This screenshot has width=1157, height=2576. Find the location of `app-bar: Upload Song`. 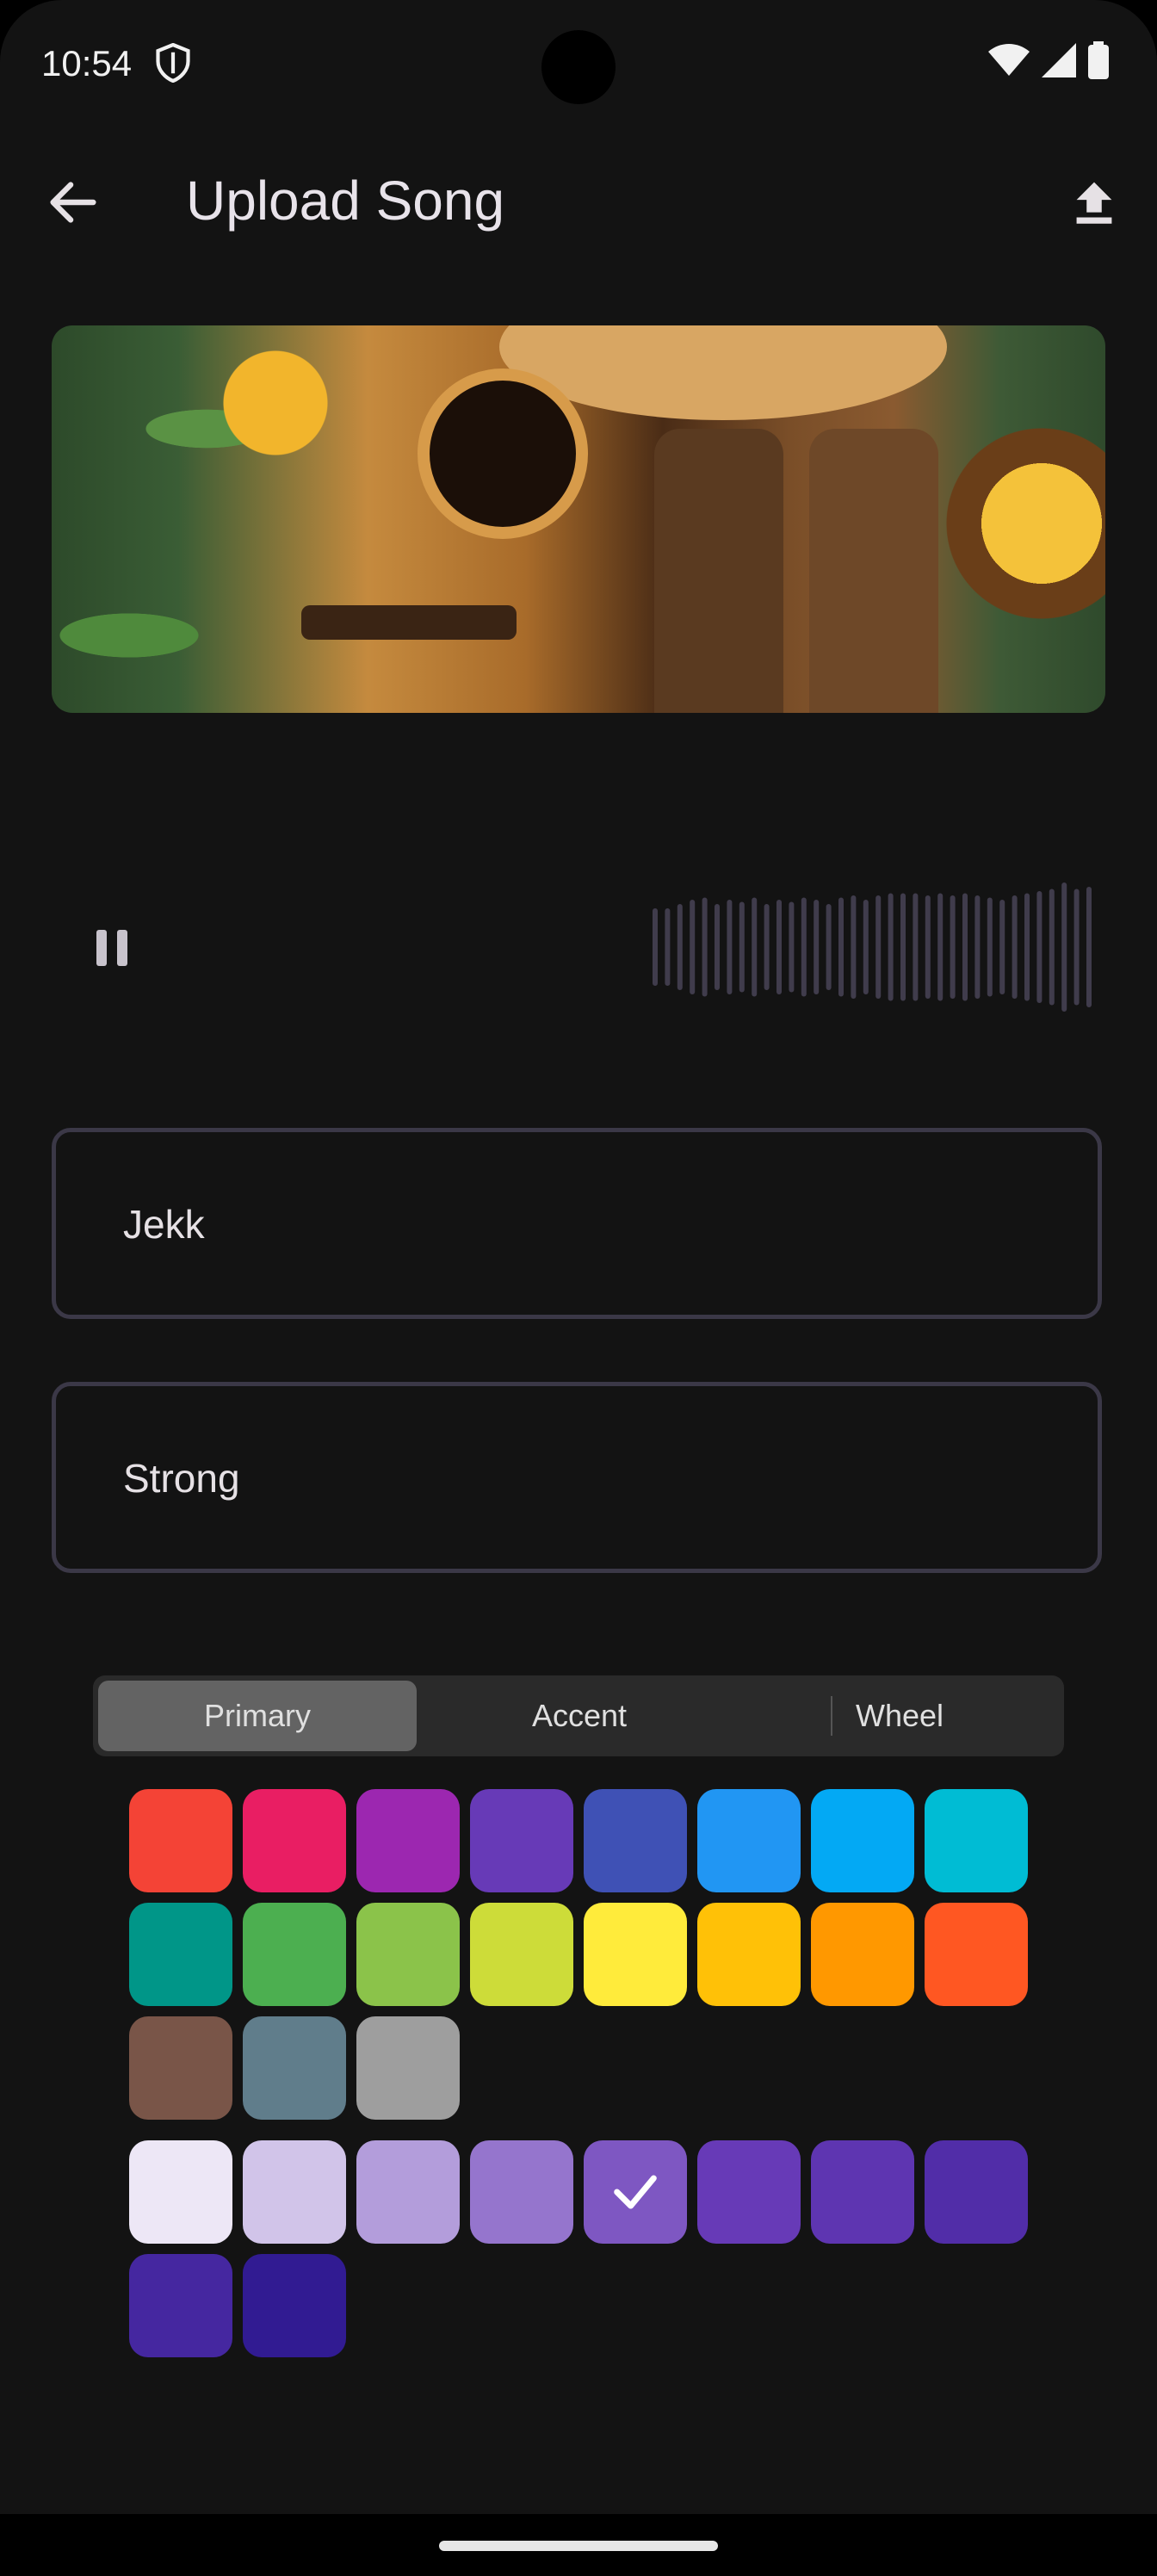

app-bar: Upload Song is located at coordinates (579, 202).